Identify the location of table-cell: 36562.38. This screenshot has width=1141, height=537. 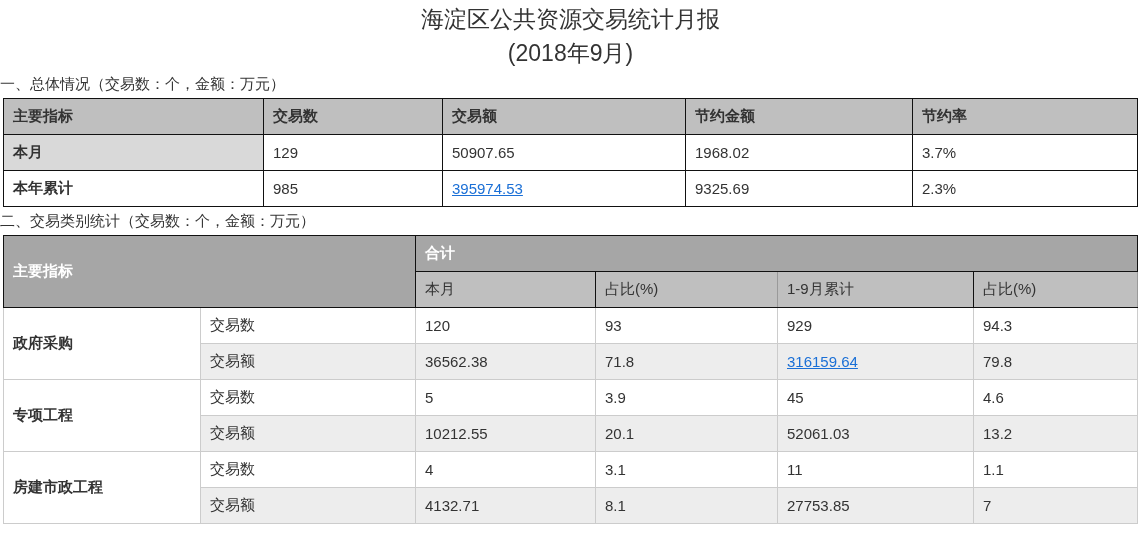
(505, 361).